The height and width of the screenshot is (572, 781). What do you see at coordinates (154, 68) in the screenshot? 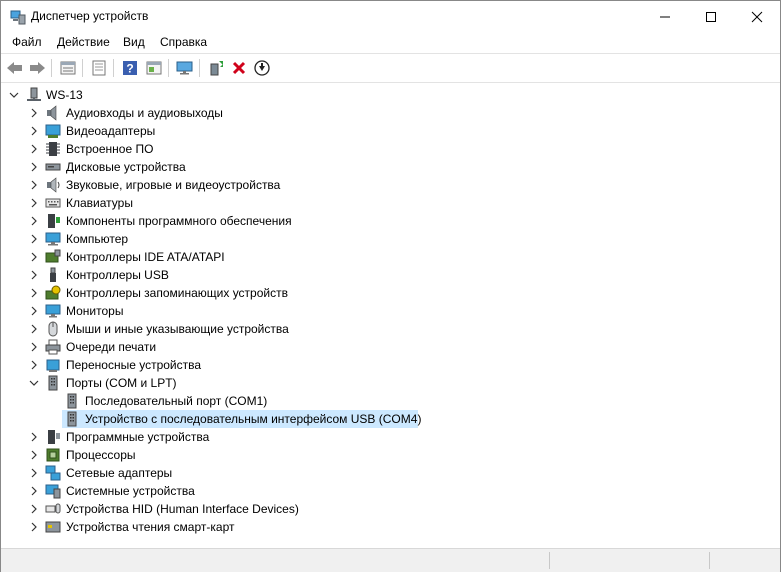
I see `show-hidden-button` at bounding box center [154, 68].